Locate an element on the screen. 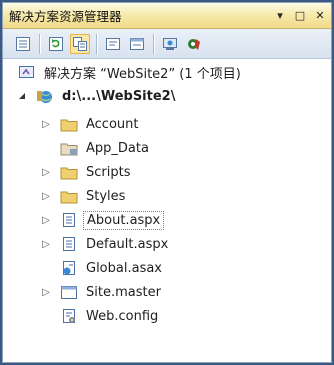 This screenshot has height=365, width=334. tree-item-site-master: ▷ Site.master is located at coordinates (102, 292).